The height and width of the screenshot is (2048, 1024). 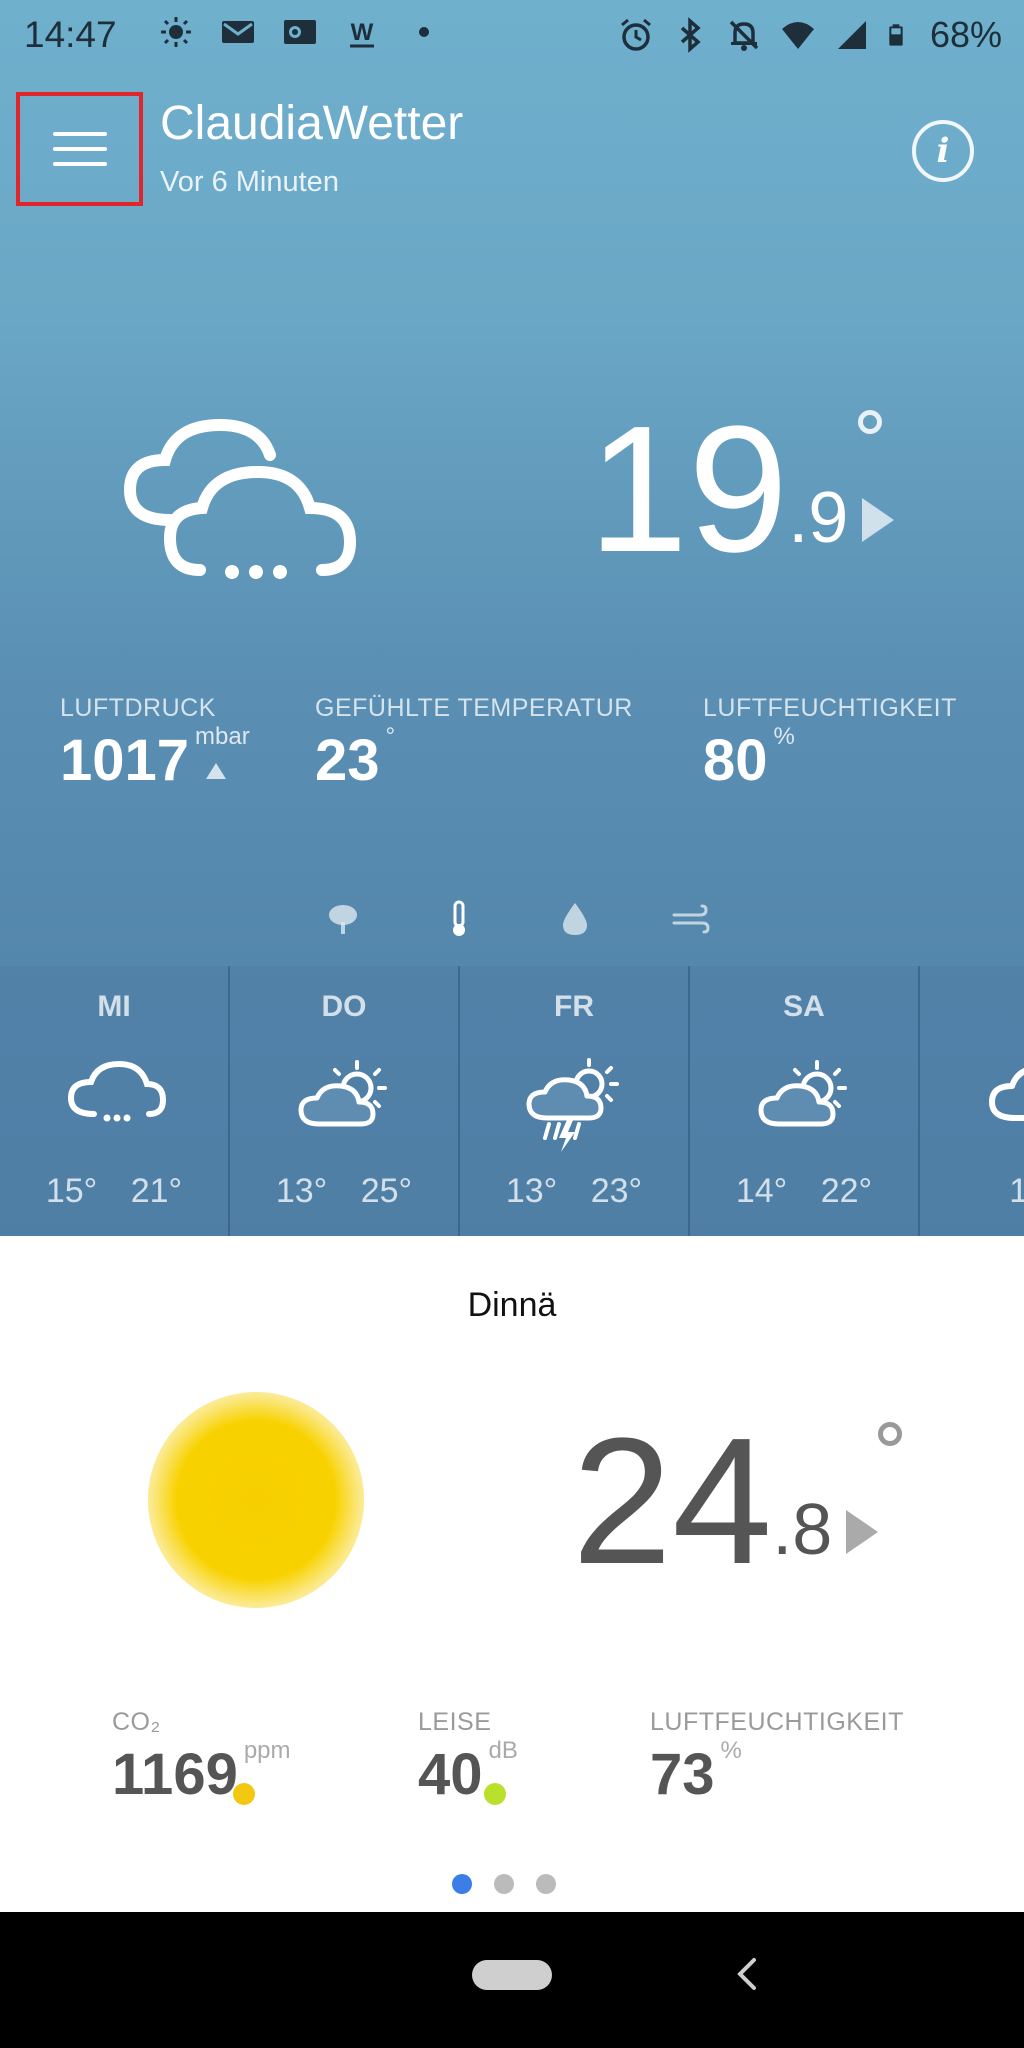 I want to click on forecast-day: SA 14° 22°, so click(x=805, y=1101).